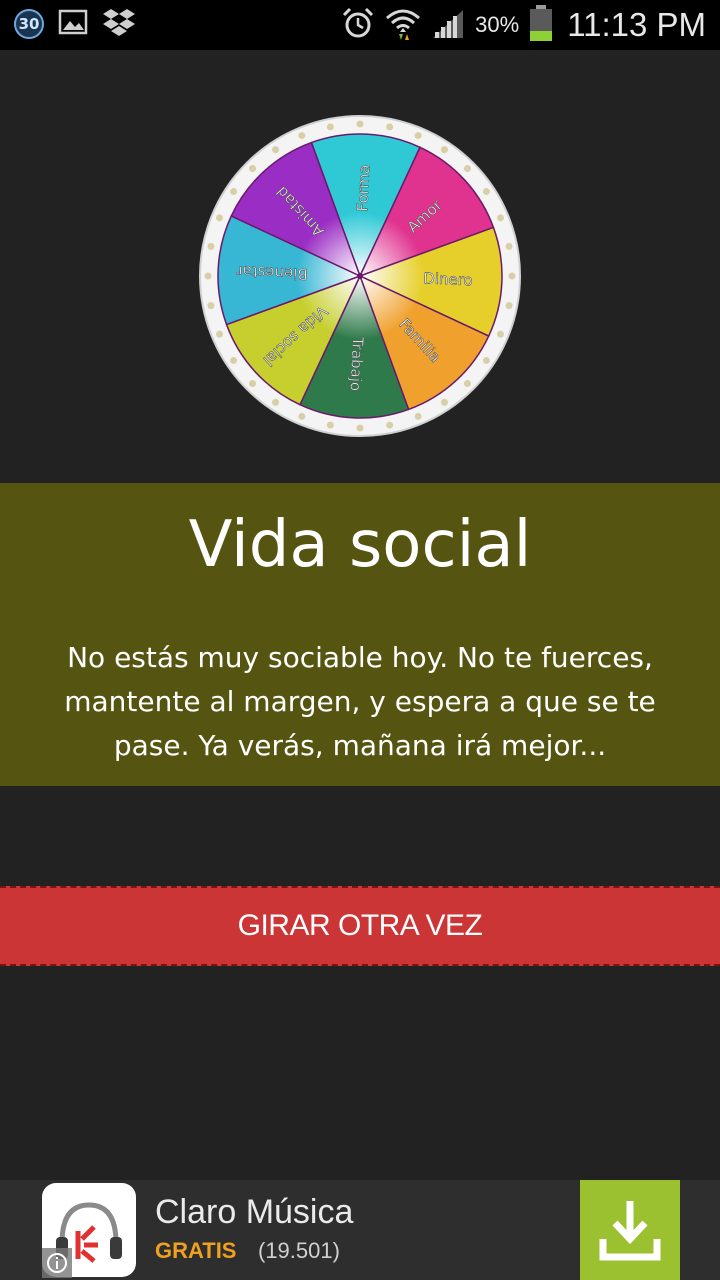  I want to click on wifi-icon, so click(403, 25).